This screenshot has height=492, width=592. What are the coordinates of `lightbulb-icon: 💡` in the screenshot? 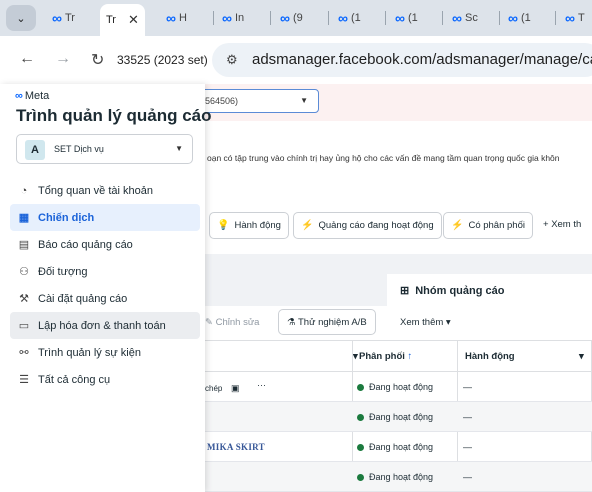 It's located at (223, 225).